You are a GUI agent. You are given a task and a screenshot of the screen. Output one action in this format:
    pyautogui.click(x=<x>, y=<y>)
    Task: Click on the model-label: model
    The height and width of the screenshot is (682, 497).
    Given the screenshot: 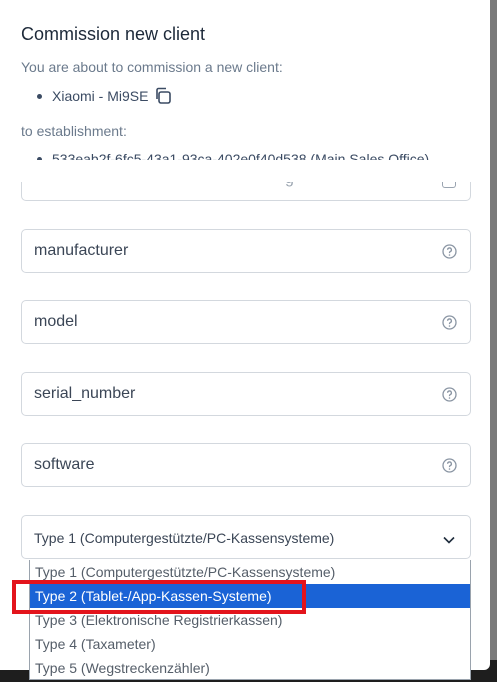 What is the action you would take?
    pyautogui.click(x=56, y=321)
    